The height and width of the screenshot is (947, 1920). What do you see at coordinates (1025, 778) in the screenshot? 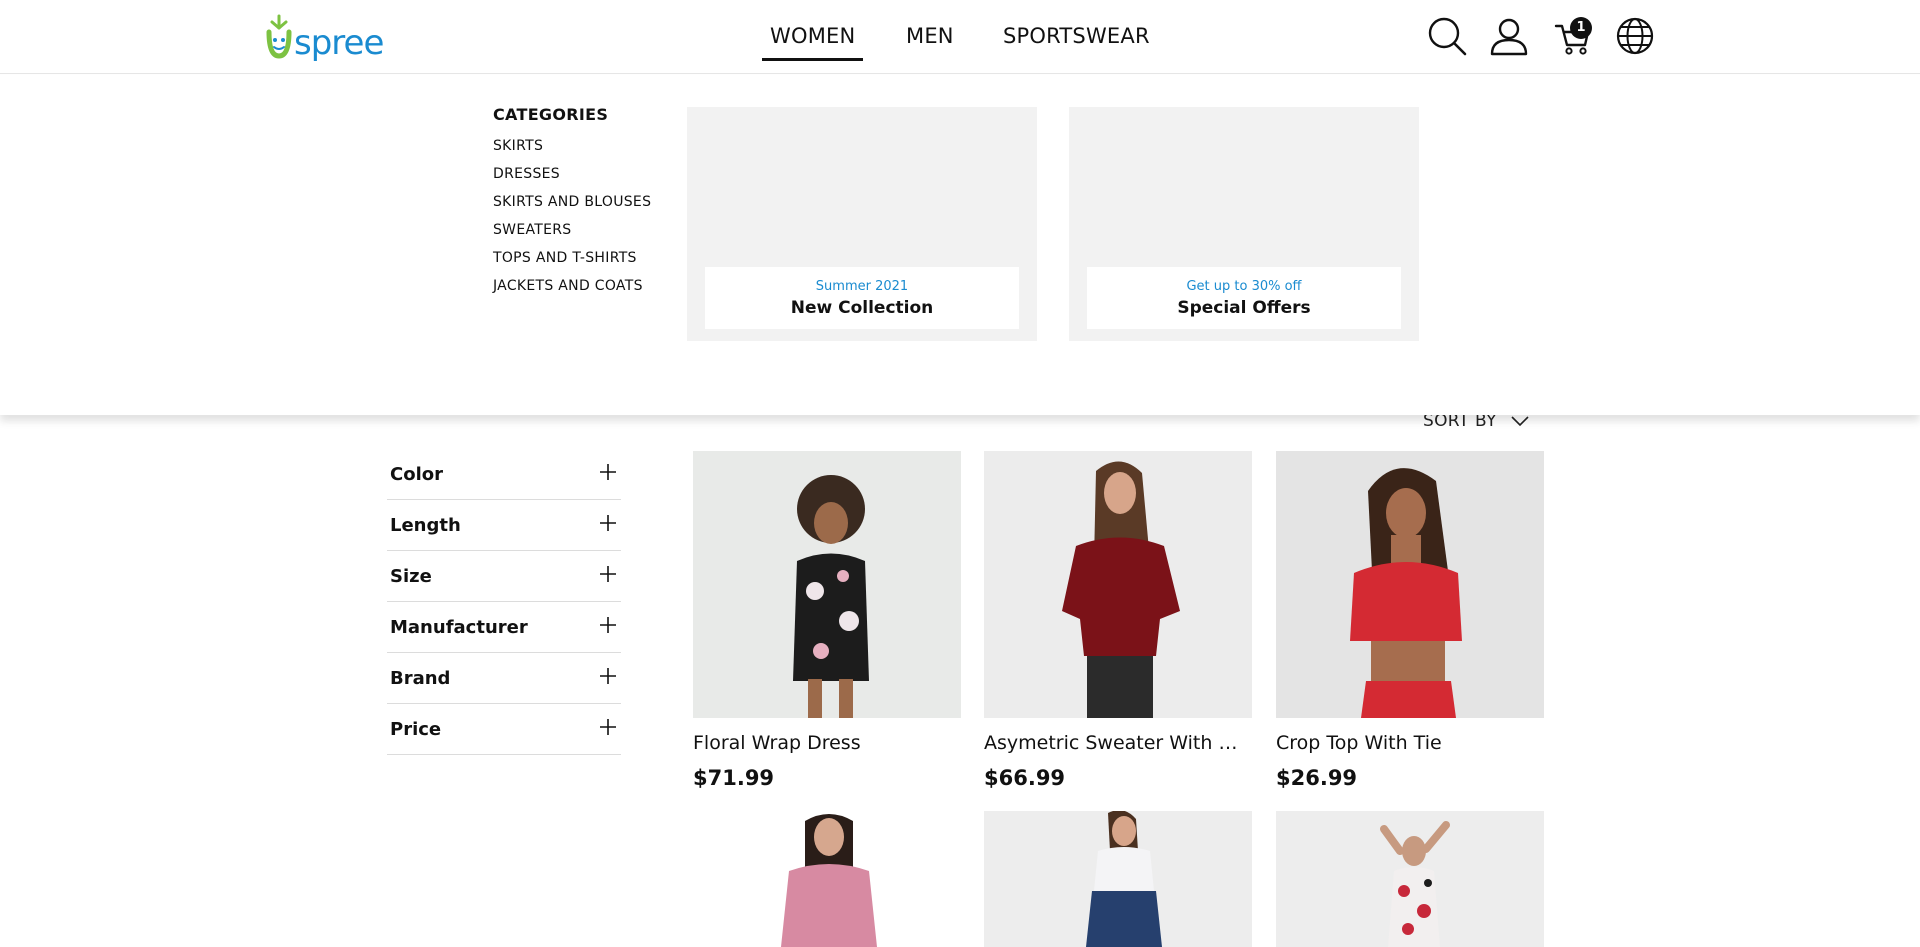
I see `product-price: $66.99` at bounding box center [1025, 778].